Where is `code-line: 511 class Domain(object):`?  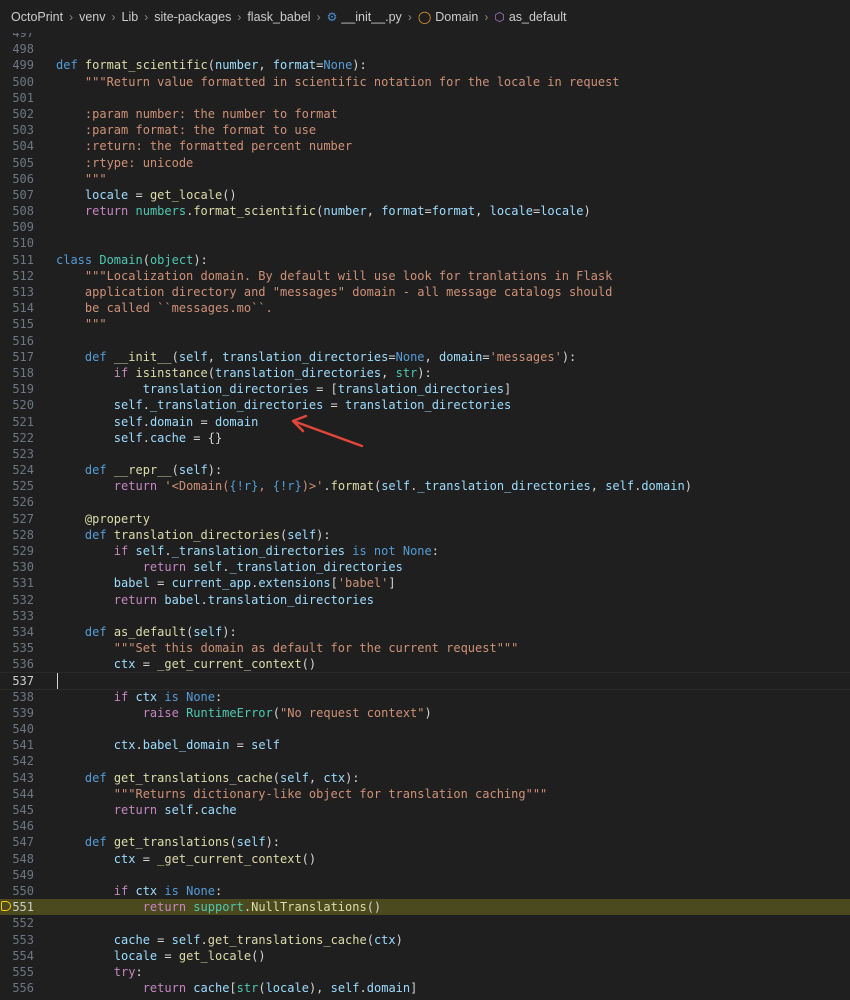
code-line: 511 class Domain(object): is located at coordinates (425, 260).